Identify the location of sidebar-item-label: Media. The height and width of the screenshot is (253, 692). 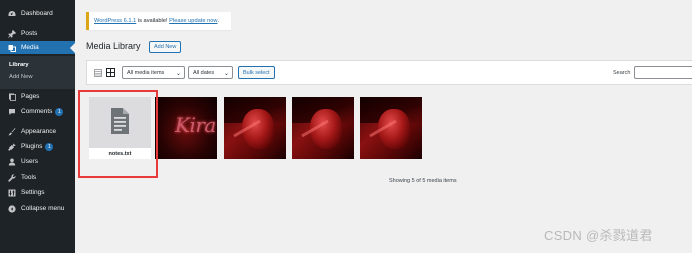
(30, 47).